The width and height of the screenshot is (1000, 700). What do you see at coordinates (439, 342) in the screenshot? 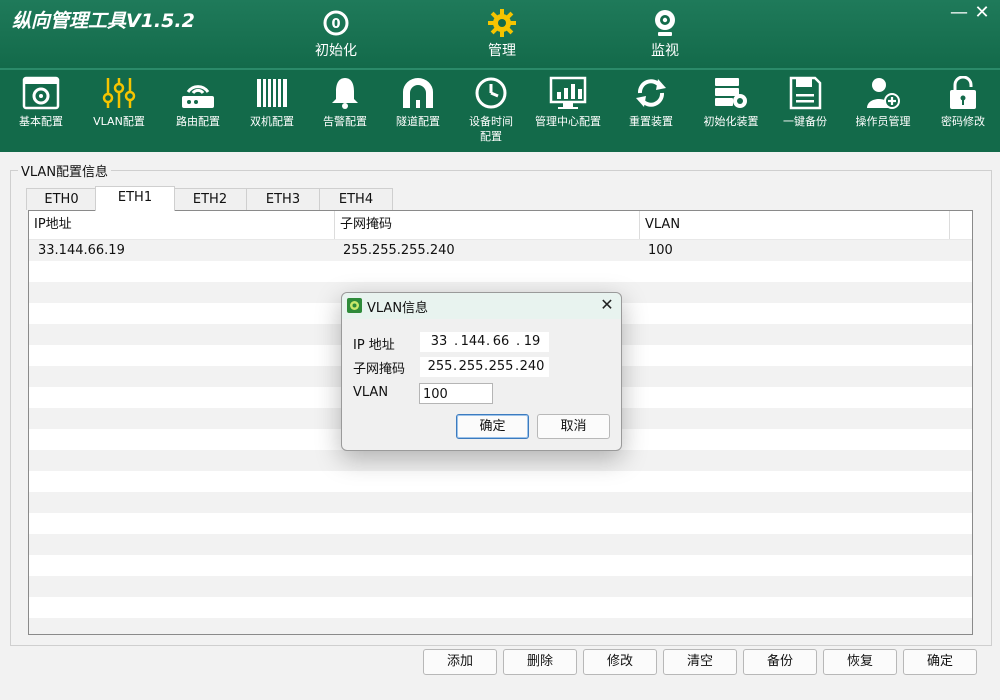
I see `ip-octet: 33` at bounding box center [439, 342].